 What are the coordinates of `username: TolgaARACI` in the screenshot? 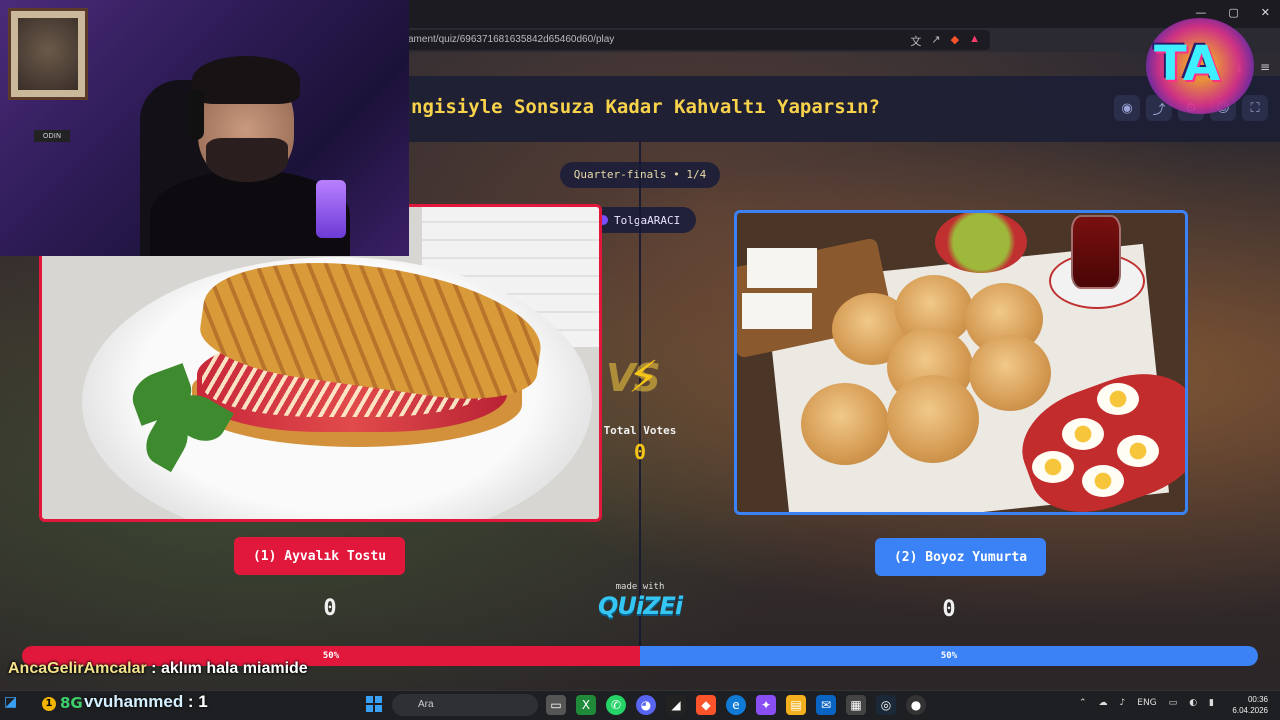 It's located at (647, 220).